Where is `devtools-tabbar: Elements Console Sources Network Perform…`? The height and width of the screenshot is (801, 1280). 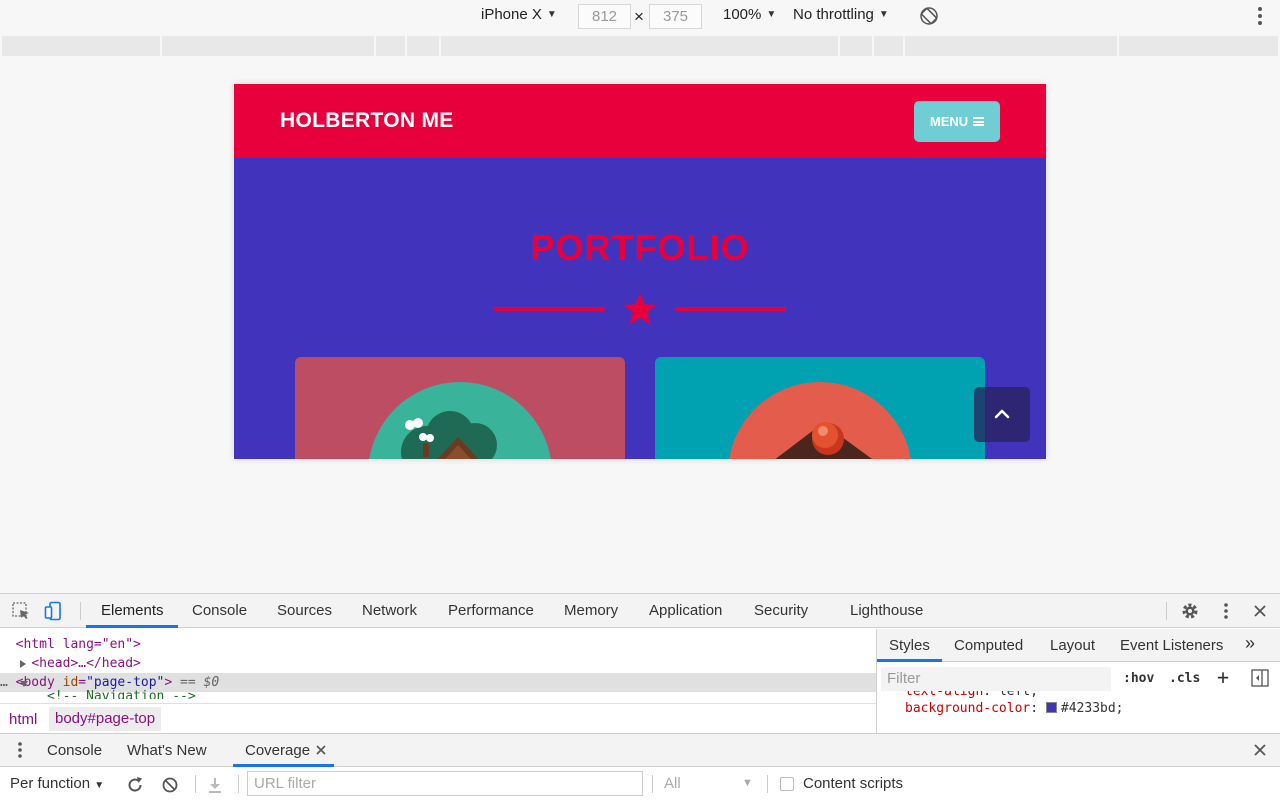
devtools-tabbar: Elements Console Sources Network Perform… is located at coordinates (640, 611).